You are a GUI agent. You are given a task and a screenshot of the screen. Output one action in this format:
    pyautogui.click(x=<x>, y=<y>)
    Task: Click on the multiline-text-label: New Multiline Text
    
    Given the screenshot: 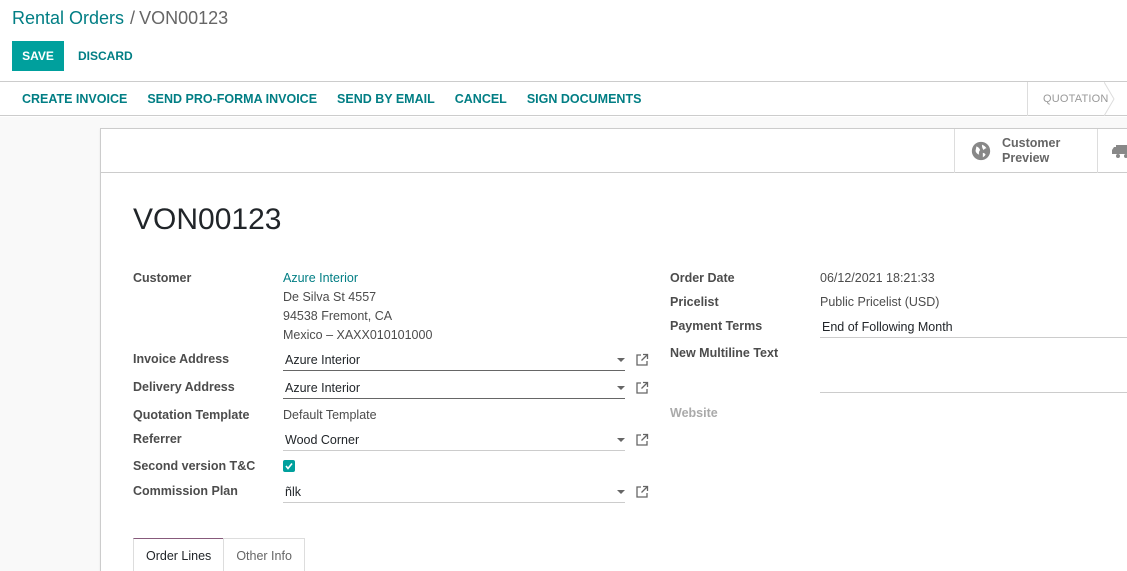 What is the action you would take?
    pyautogui.click(x=724, y=353)
    